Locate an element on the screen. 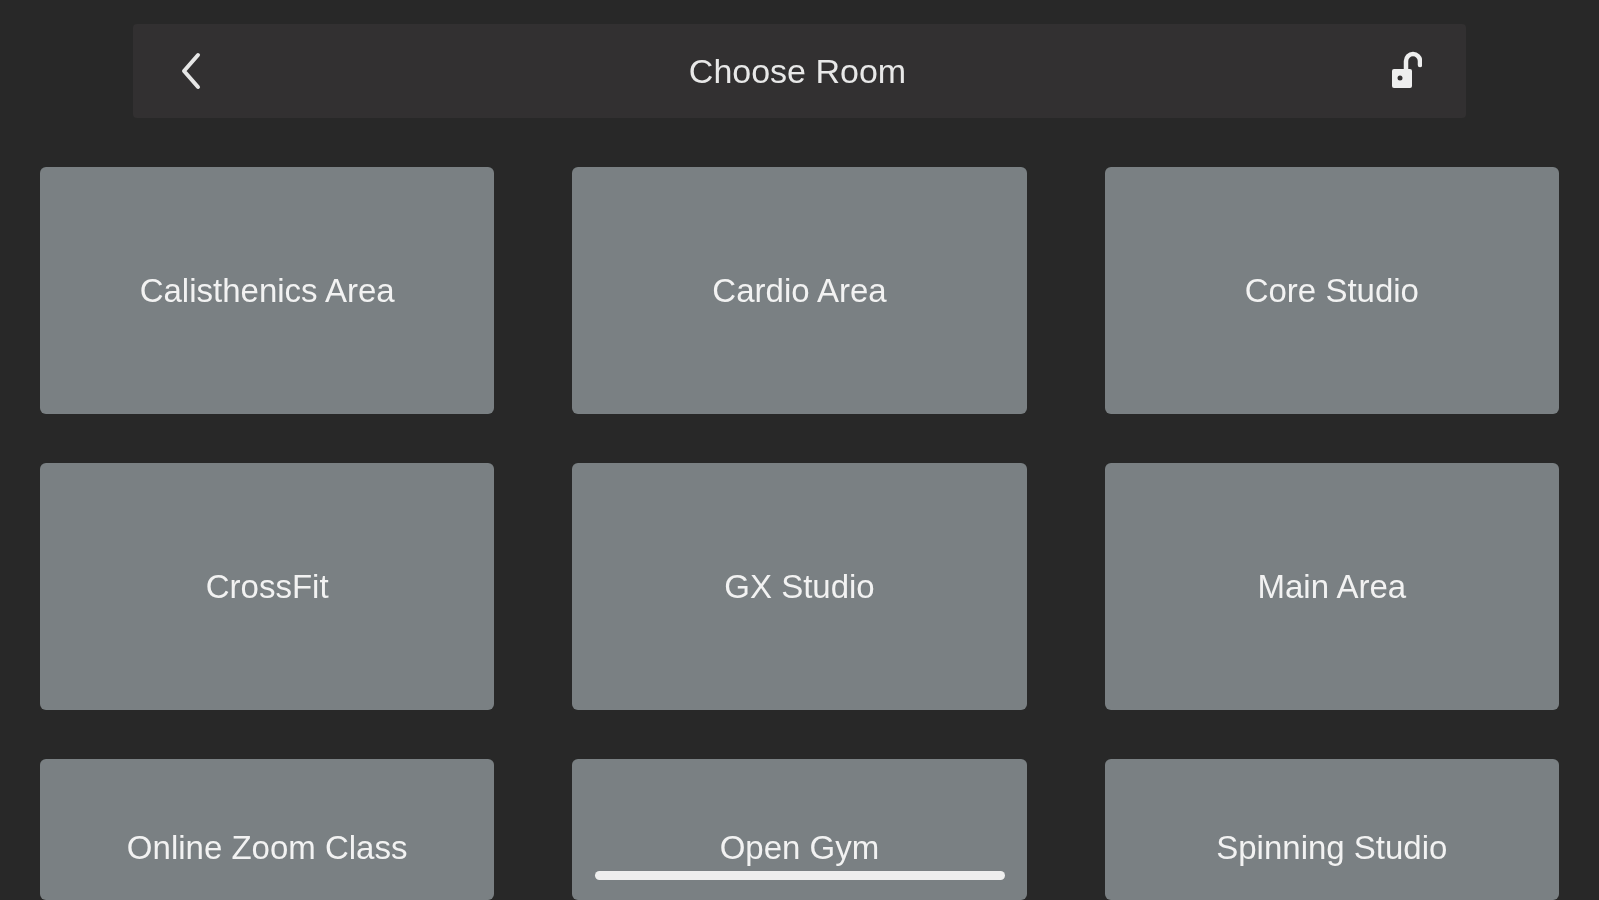 The width and height of the screenshot is (1599, 900). room-tile: Core Studio is located at coordinates (1331, 290).